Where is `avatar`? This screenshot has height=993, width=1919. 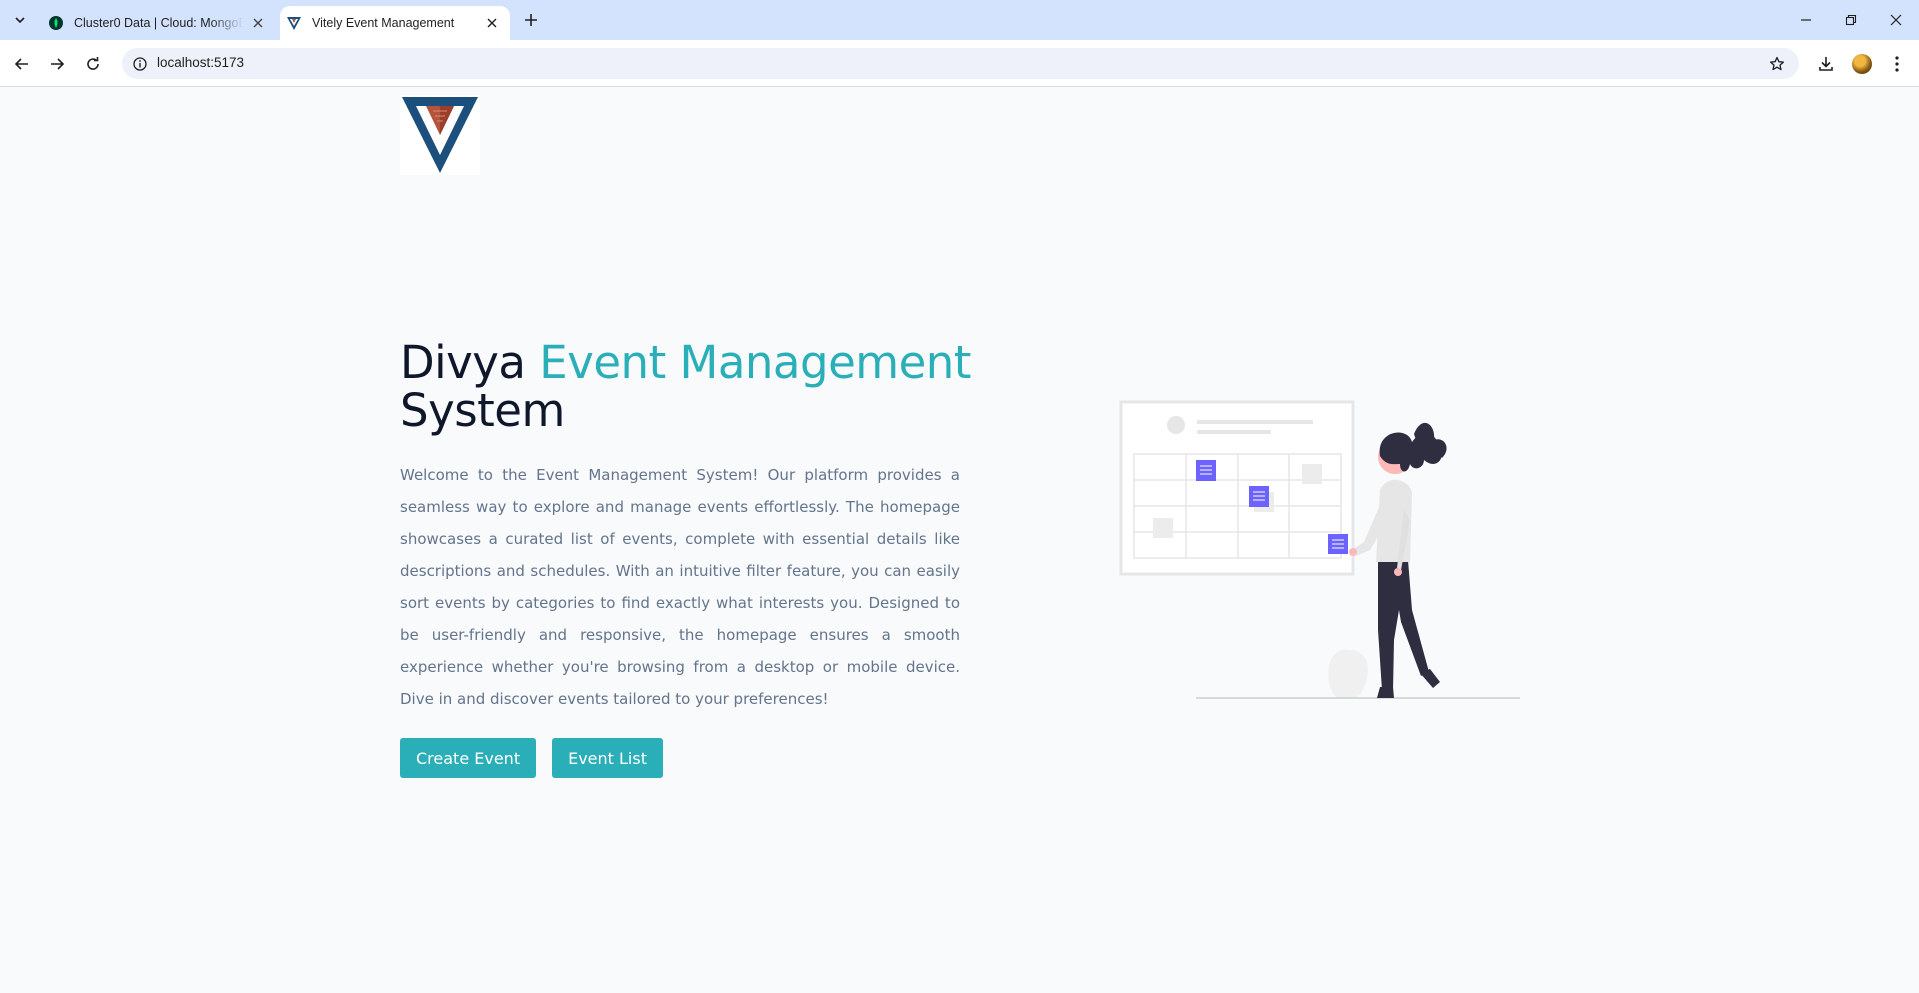
avatar is located at coordinates (1862, 64).